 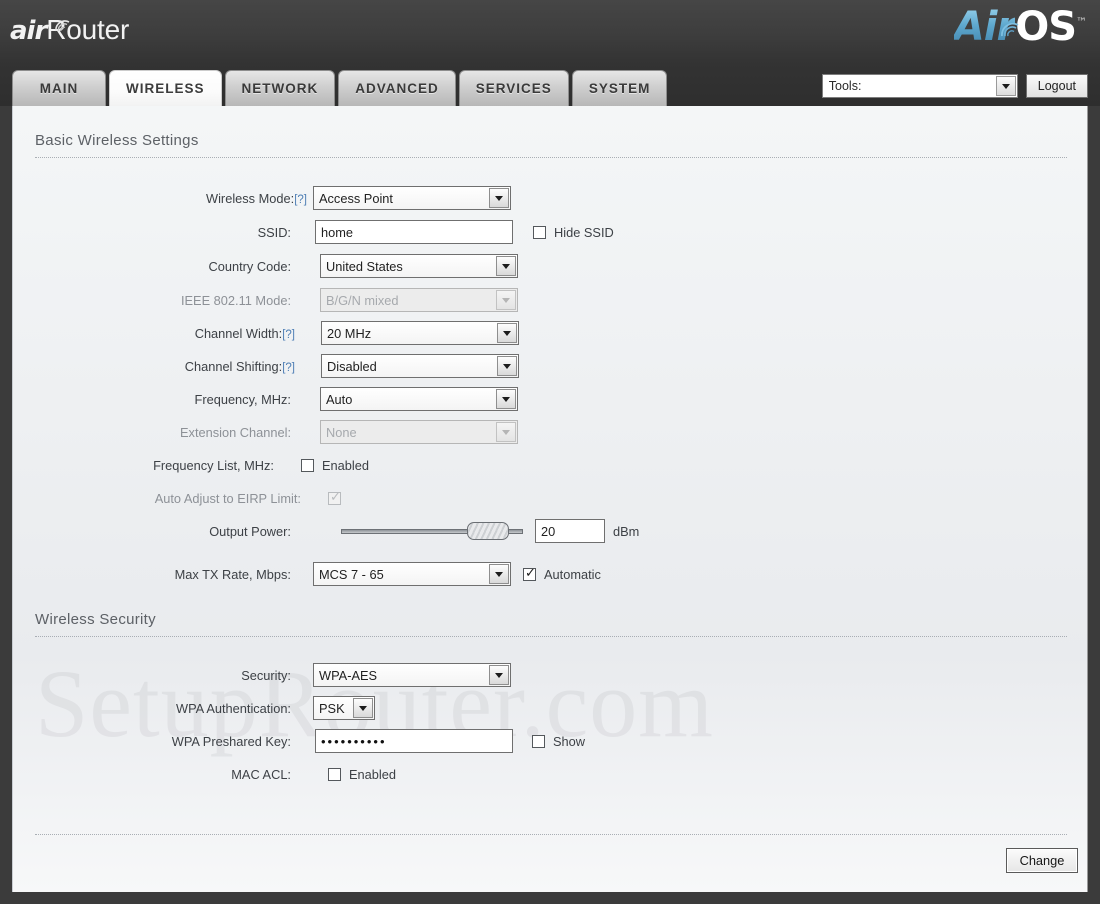 What do you see at coordinates (227, 498) in the screenshot?
I see `label-eirp-limit: Auto Adjust to EIRP Limit:` at bounding box center [227, 498].